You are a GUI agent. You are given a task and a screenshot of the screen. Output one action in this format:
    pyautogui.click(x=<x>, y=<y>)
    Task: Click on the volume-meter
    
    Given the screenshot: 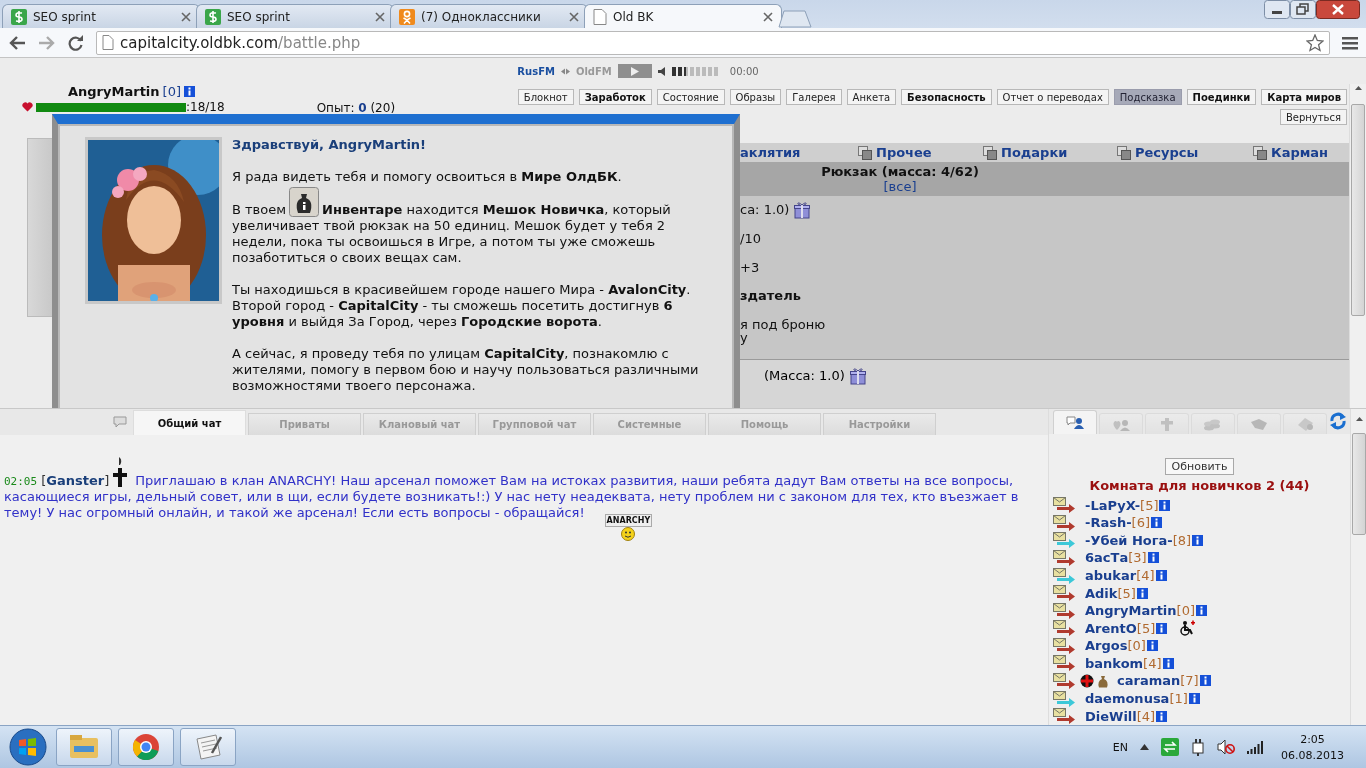 What is the action you would take?
    pyautogui.click(x=695, y=71)
    